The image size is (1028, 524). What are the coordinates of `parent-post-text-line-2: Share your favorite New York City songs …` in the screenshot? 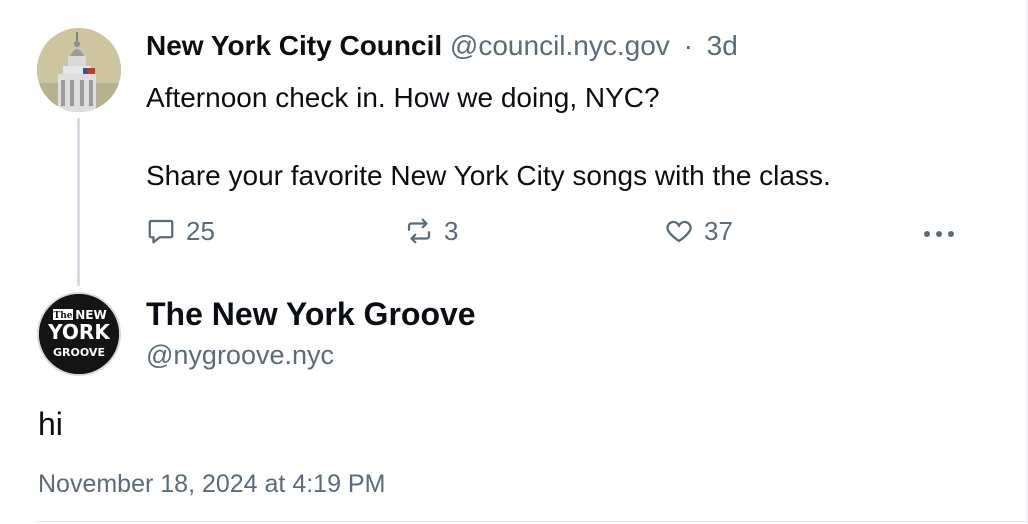 It's located at (488, 175).